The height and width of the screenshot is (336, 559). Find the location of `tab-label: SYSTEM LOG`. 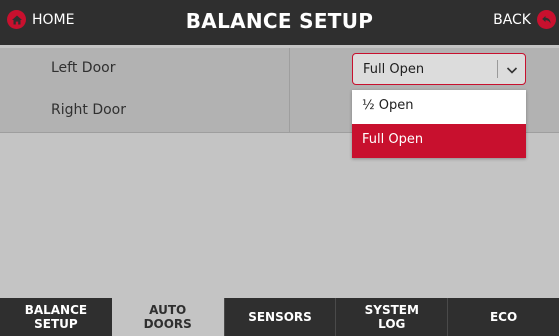

tab-label: SYSTEM LOG is located at coordinates (391, 317).